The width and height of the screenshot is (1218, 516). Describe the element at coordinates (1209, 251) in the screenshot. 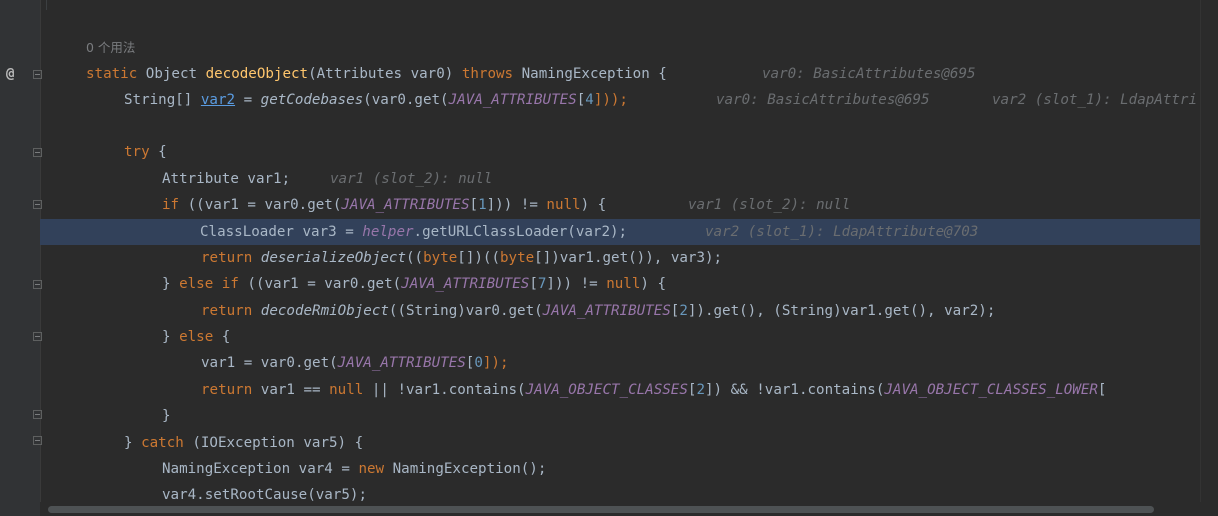

I see `vertical-scrollbar` at that location.